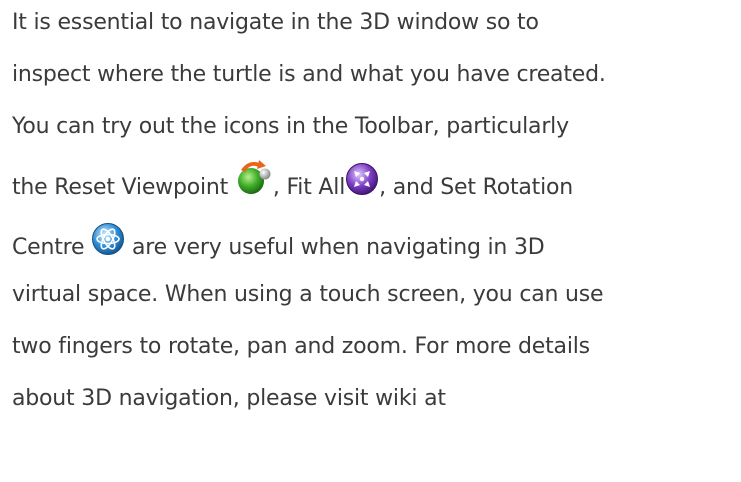 The image size is (741, 482). What do you see at coordinates (123, 187) in the screenshot?
I see `paragraph-line-4-start: the Reset Viewpoint` at bounding box center [123, 187].